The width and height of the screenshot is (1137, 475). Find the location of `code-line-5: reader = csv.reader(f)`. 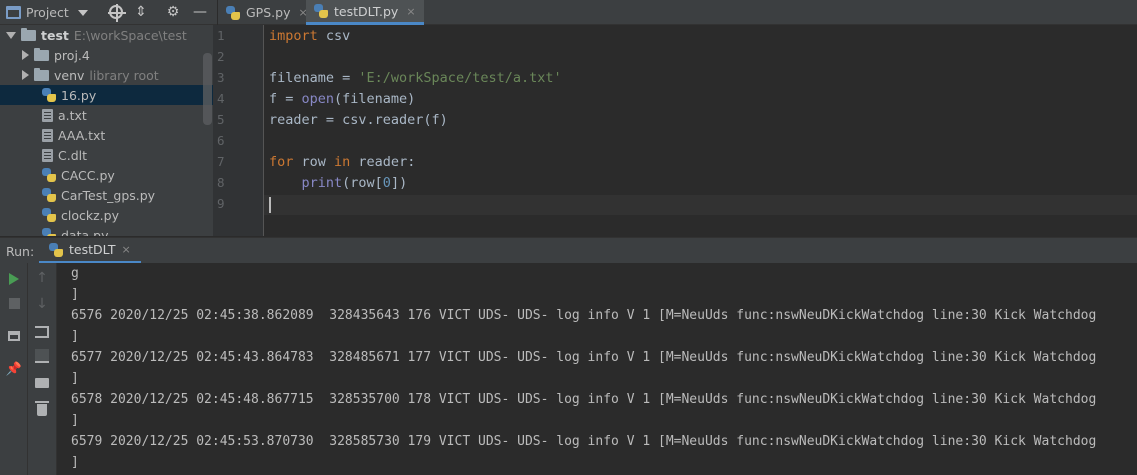

code-line-5: reader = csv.reader(f) is located at coordinates (358, 120).